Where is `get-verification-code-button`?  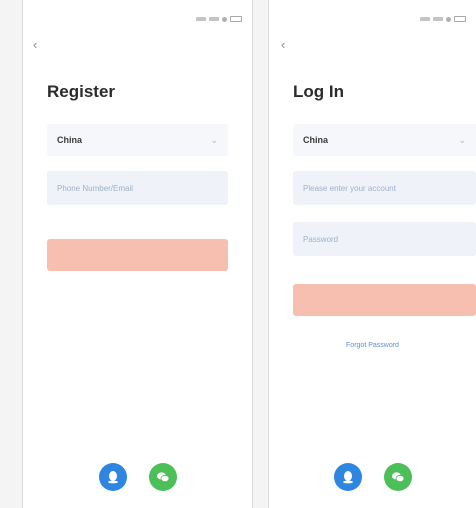 get-verification-code-button is located at coordinates (137, 255).